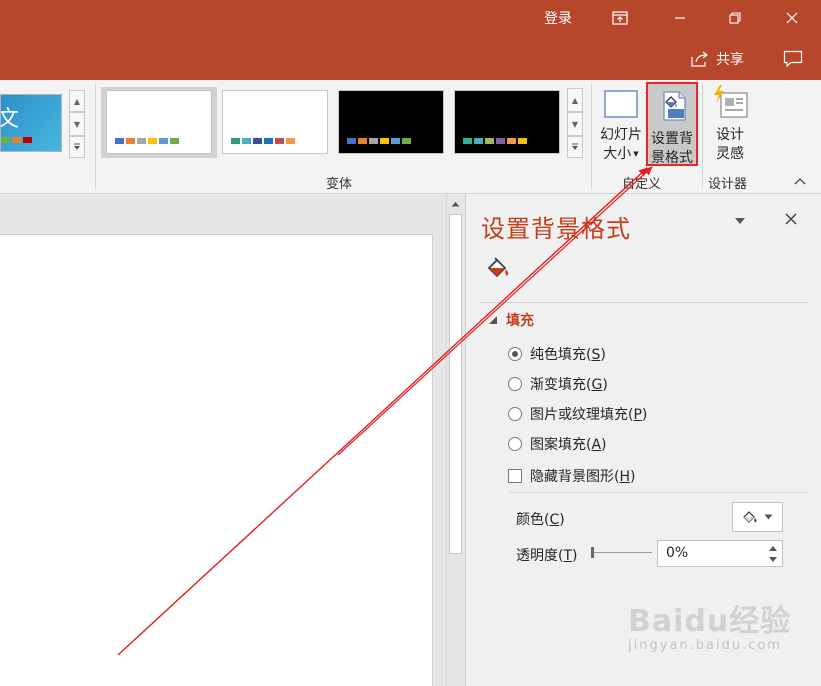 The height and width of the screenshot is (686, 821). What do you see at coordinates (455, 384) in the screenshot?
I see `scrollbar-thumb` at bounding box center [455, 384].